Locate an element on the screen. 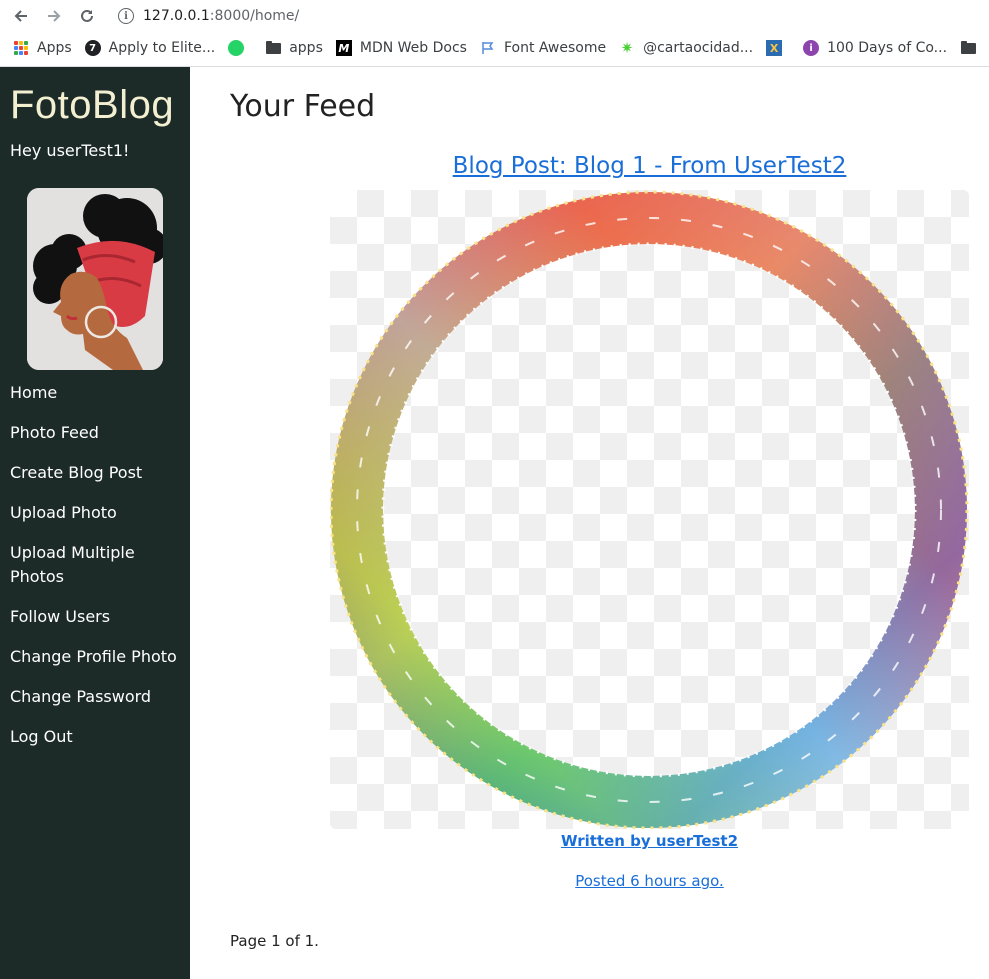  bookmark-label: Apps is located at coordinates (54, 48).